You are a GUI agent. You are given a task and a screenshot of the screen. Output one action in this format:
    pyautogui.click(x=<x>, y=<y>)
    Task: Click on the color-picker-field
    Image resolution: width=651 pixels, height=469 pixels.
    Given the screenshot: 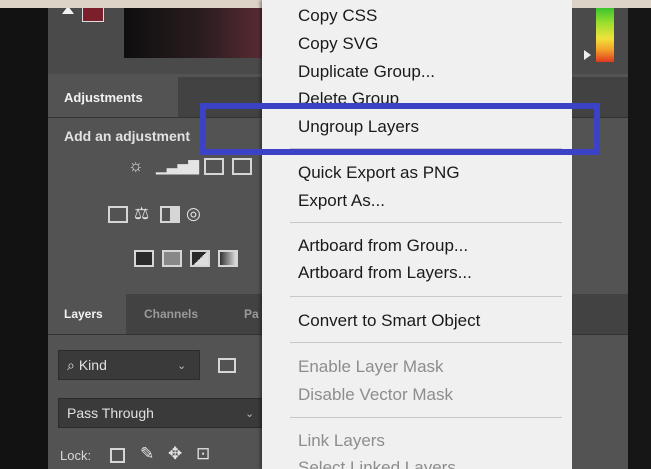 What is the action you would take?
    pyautogui.click(x=194, y=33)
    